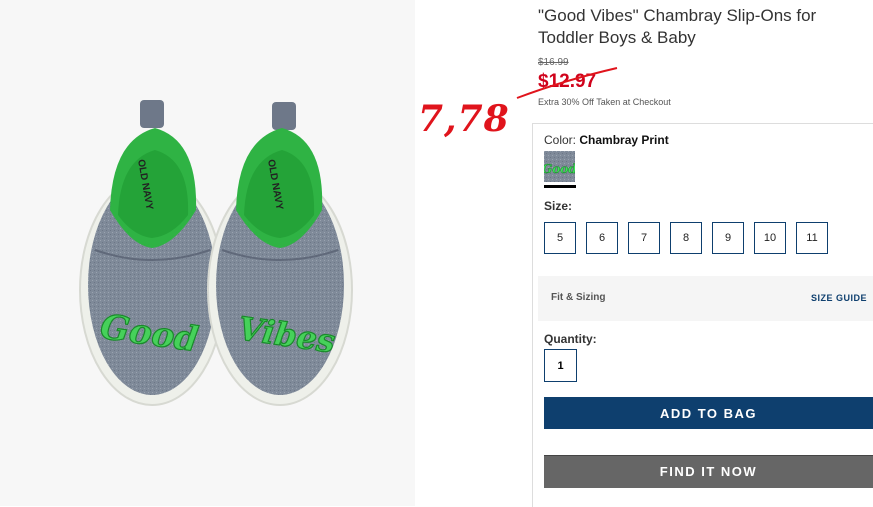  What do you see at coordinates (708, 471) in the screenshot?
I see `find-it-now-button: FIND IT NOW` at bounding box center [708, 471].